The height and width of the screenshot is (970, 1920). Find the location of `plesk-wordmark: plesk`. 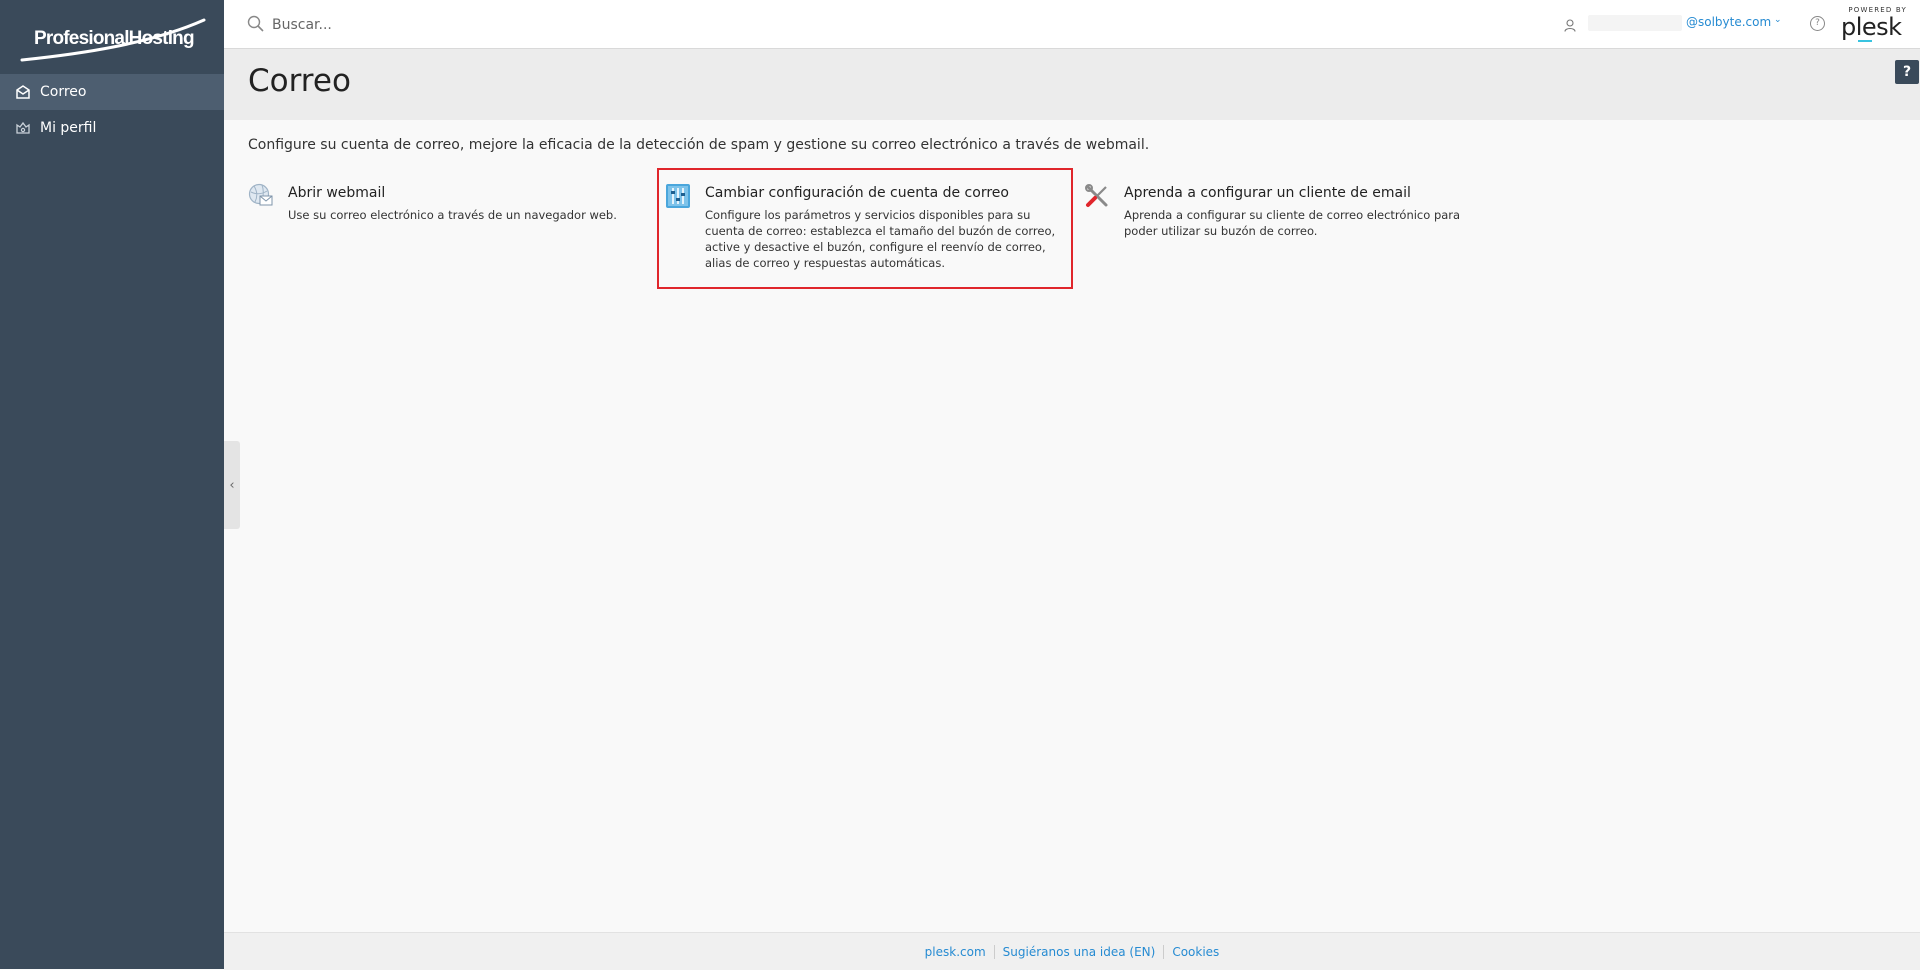

plesk-wordmark: plesk is located at coordinates (1871, 27).